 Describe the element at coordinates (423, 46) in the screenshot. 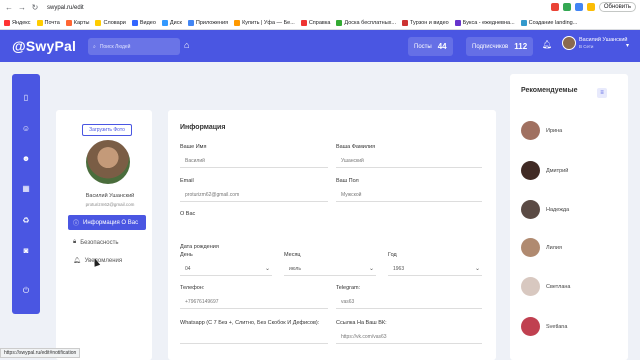

I see `posts-label: Посты` at that location.